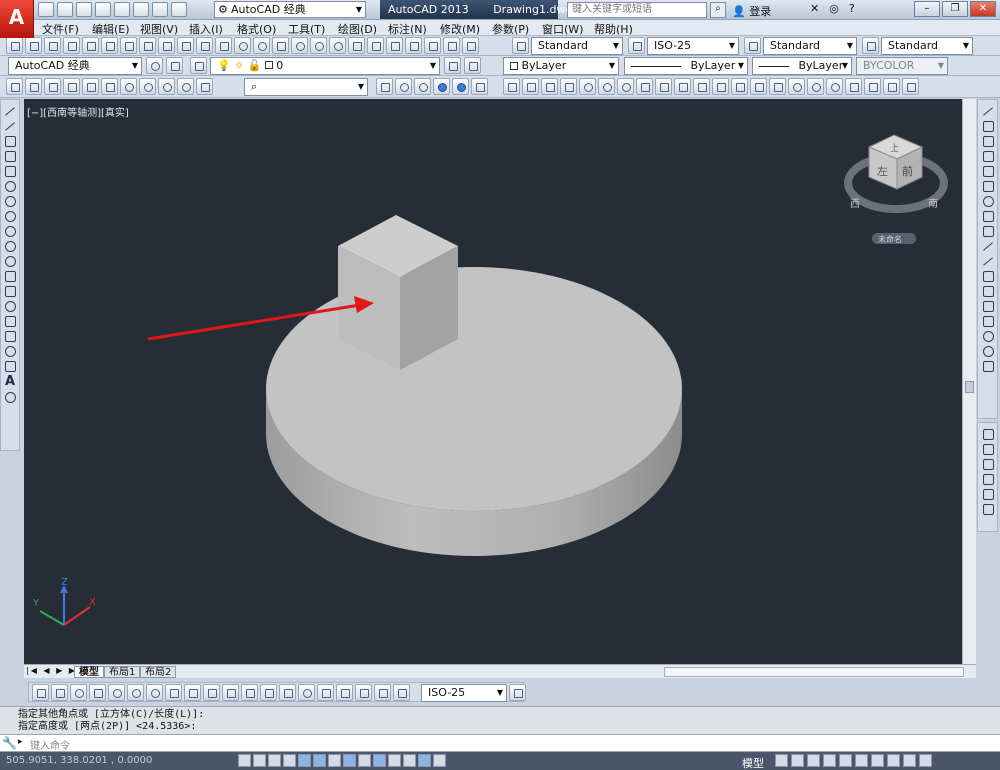 The image size is (1000, 770). What do you see at coordinates (988, 156) in the screenshot?
I see `offset-icon` at bounding box center [988, 156].